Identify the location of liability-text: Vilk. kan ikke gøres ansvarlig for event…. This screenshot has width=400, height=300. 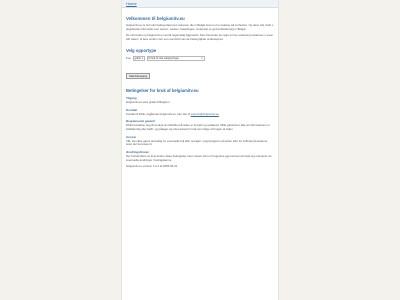
(197, 142).